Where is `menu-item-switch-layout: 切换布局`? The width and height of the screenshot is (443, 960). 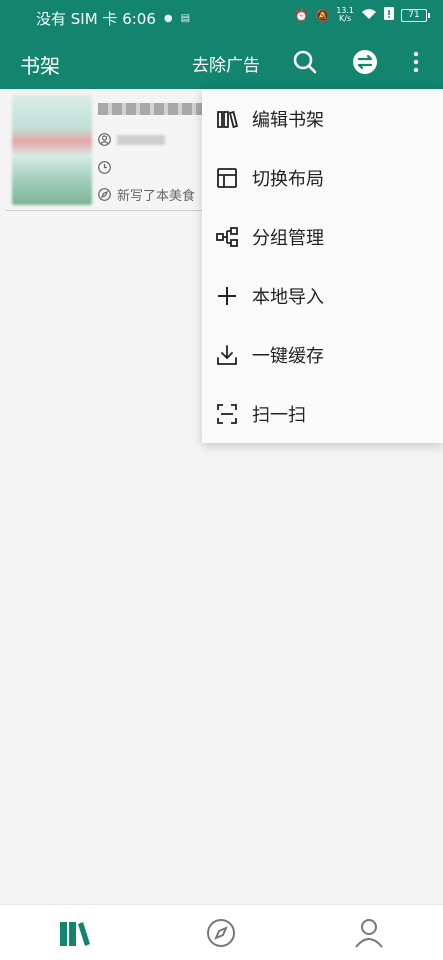 menu-item-switch-layout: 切换布局 is located at coordinates (322, 177).